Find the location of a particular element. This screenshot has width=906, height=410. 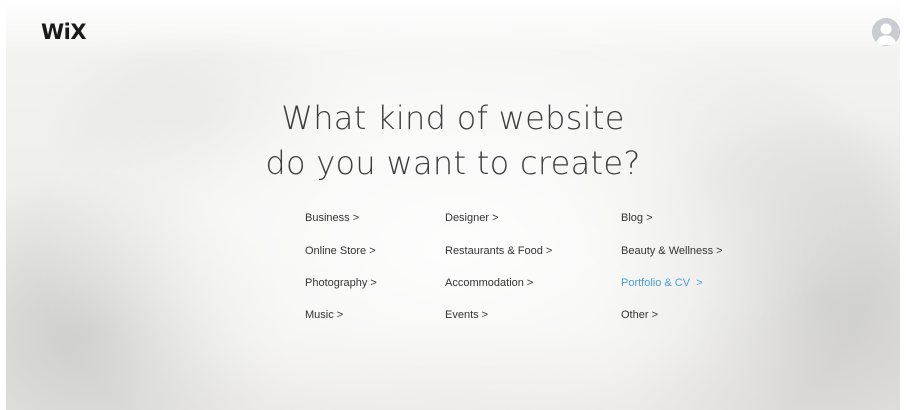

page-title-line-1: What kind of website is located at coordinates (453, 118).